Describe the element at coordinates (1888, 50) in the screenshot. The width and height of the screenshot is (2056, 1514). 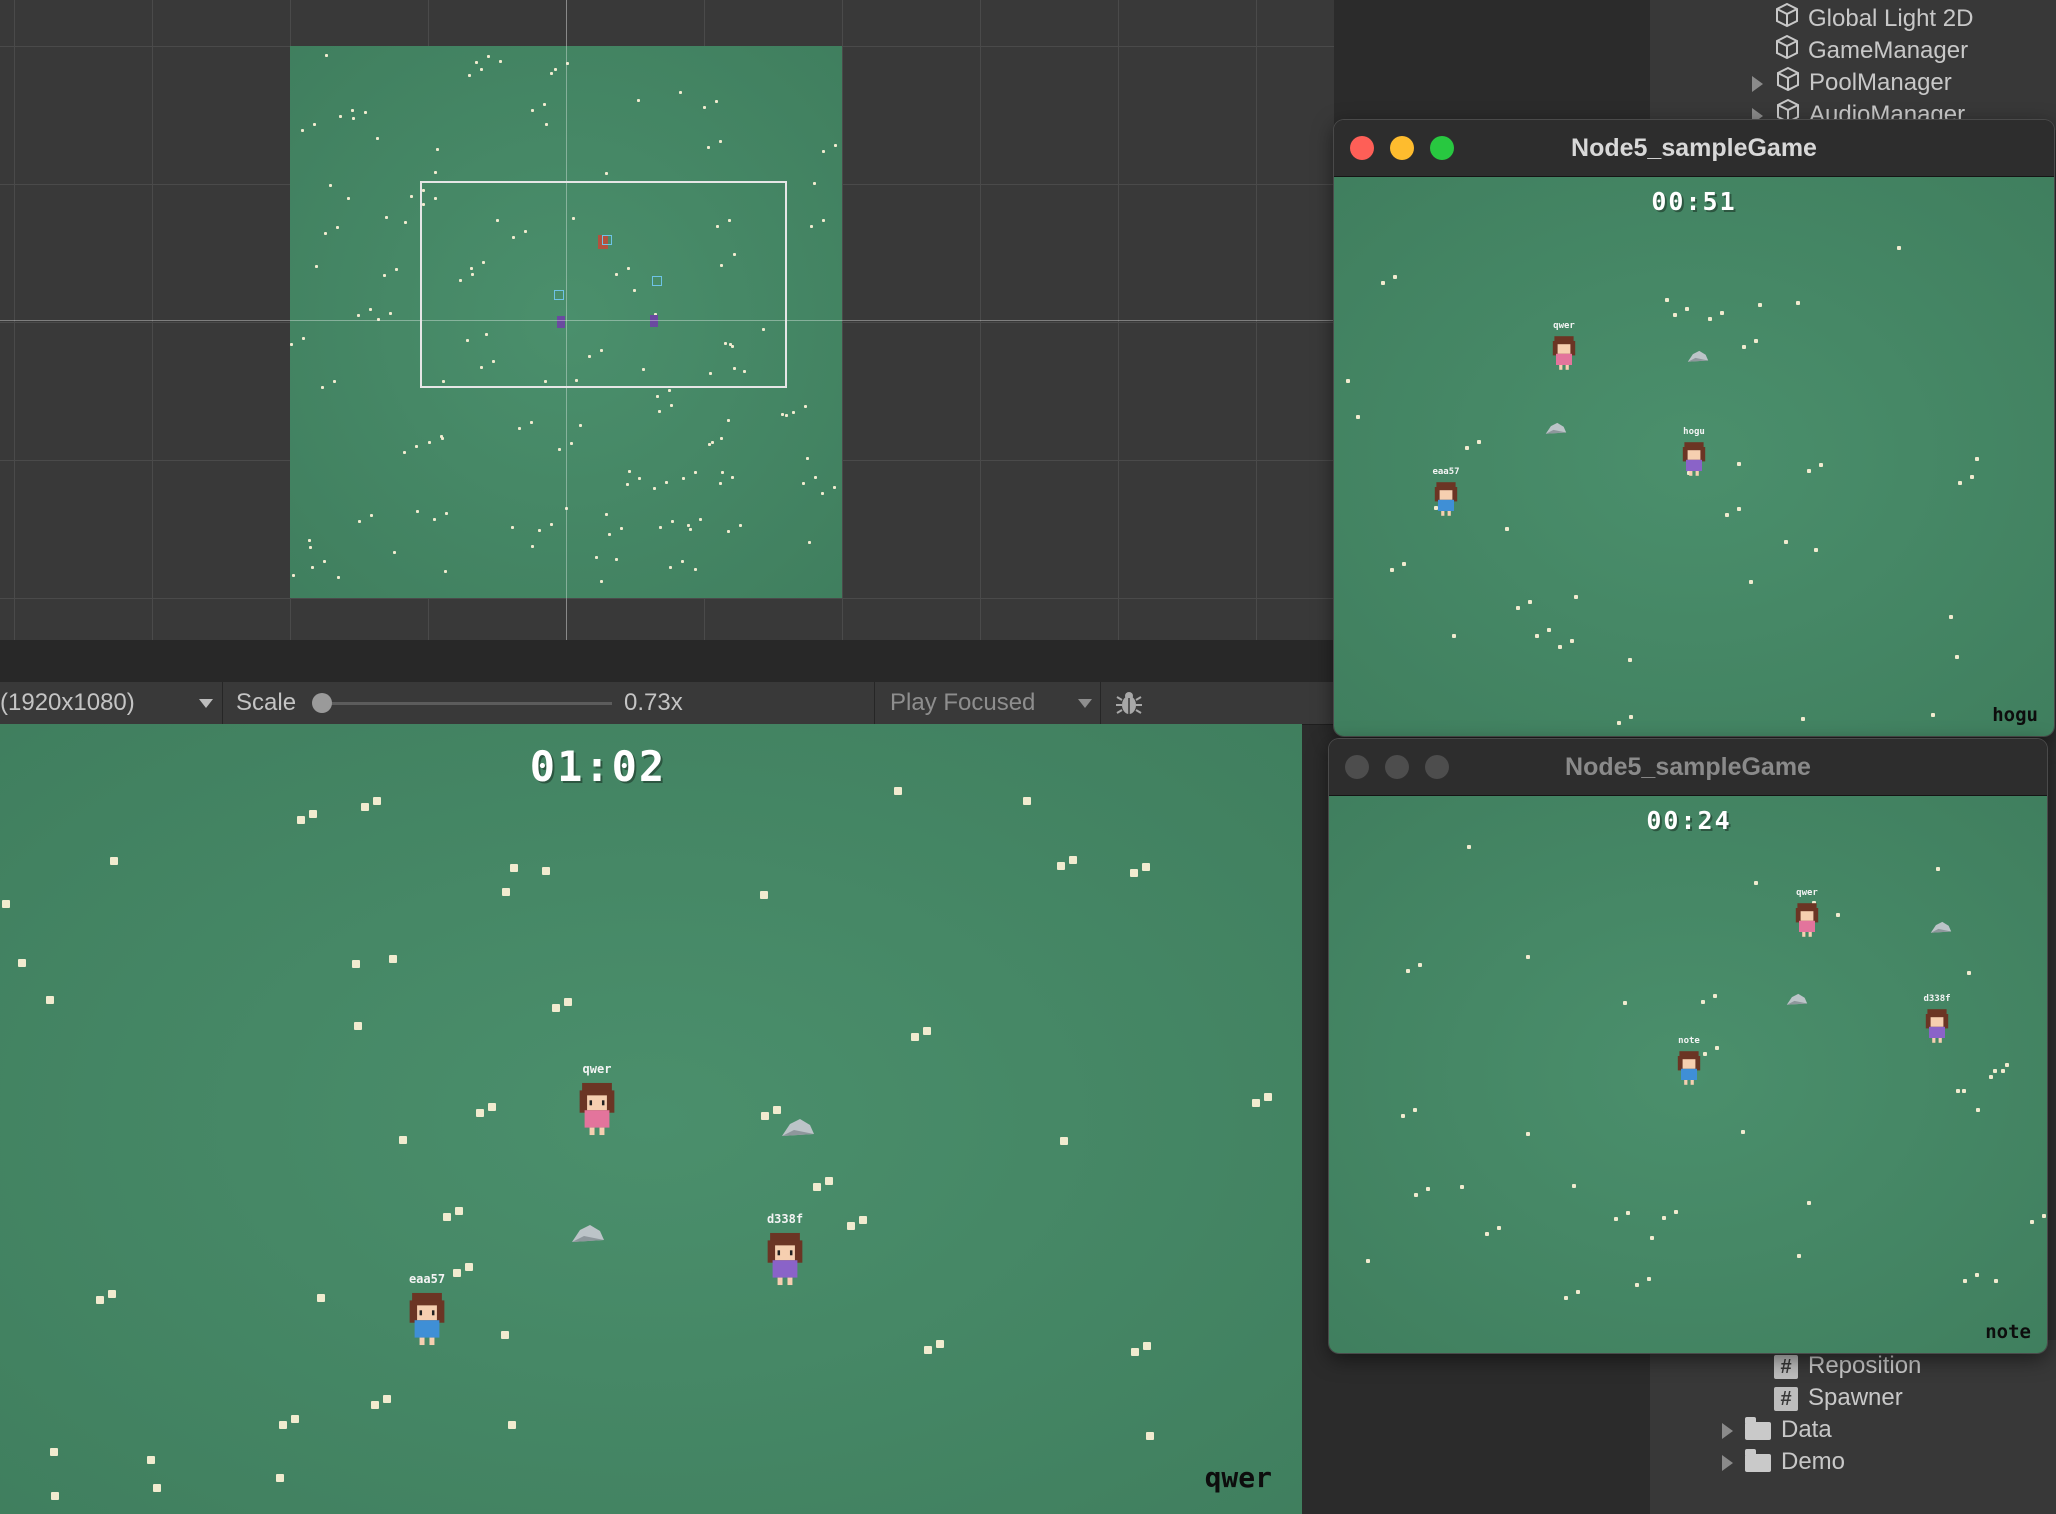
I see `hierarchy-item-label: GameManager` at that location.